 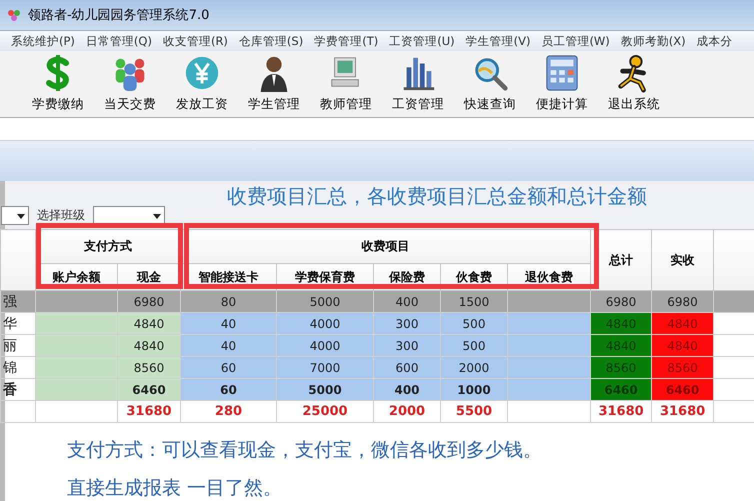 What do you see at coordinates (61, 215) in the screenshot?
I see `class-filter-label: 选择班级` at bounding box center [61, 215].